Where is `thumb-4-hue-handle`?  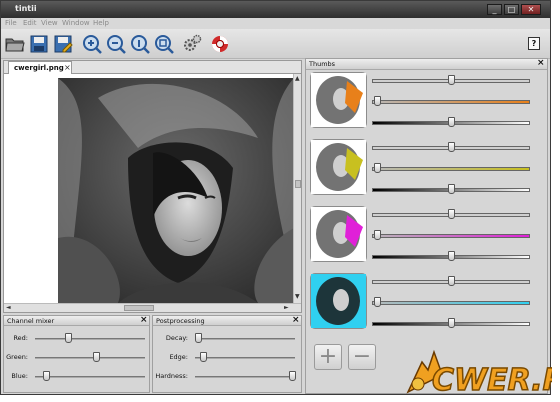
thumb-4-hue-handle is located at coordinates (451, 281).